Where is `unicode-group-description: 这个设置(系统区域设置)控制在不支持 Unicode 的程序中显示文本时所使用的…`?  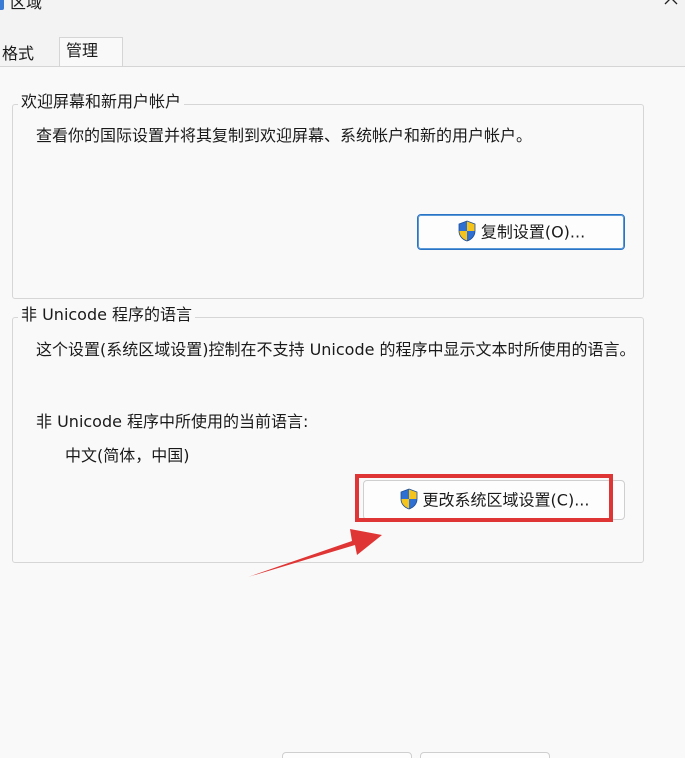 unicode-group-description: 这个设置(系统区域设置)控制在不支持 Unicode 的程序中显示文本时所使用的… is located at coordinates (336, 349).